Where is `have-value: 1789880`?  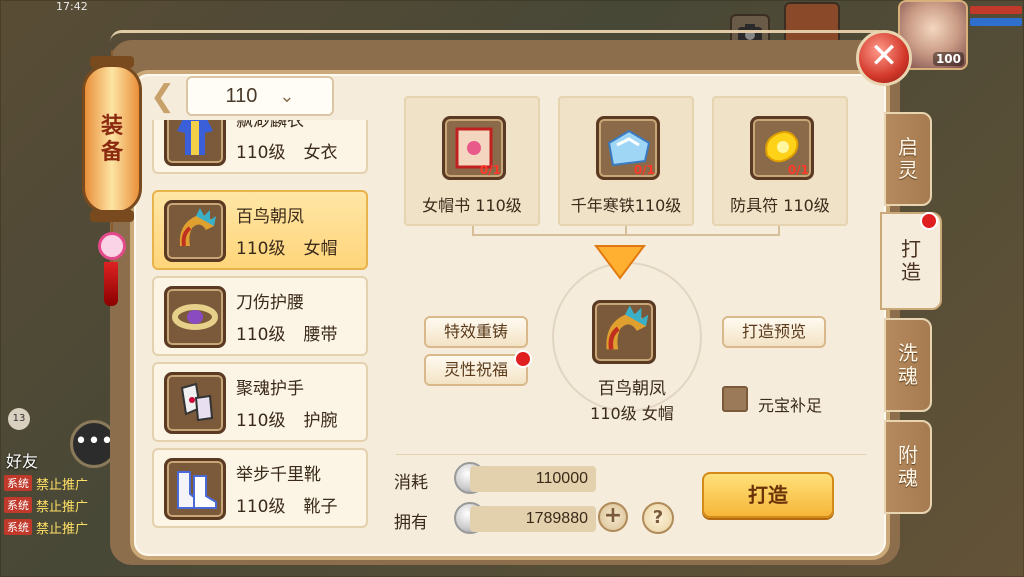
have-value: 1789880 is located at coordinates (533, 519).